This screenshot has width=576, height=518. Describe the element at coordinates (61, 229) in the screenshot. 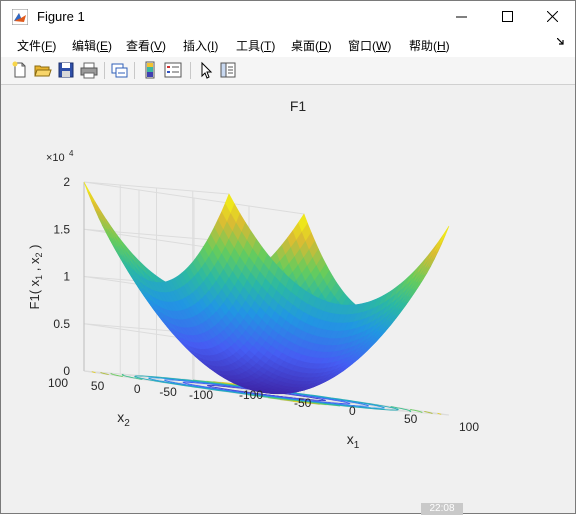

I see `z-tick-label: 1.5` at that location.